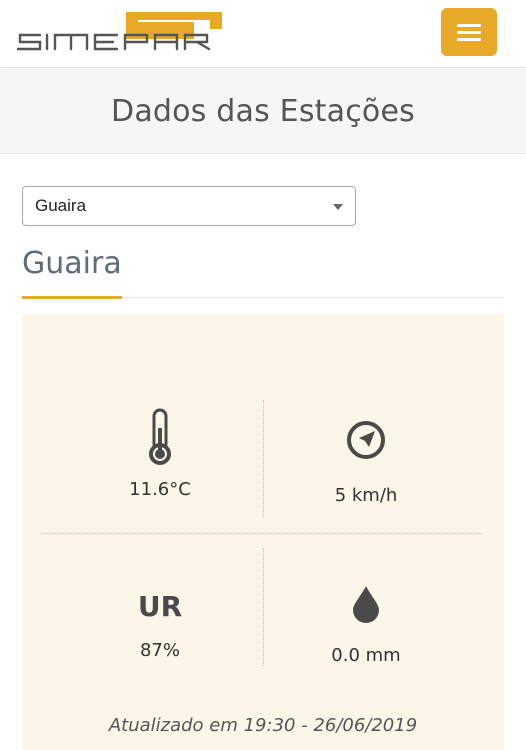  Describe the element at coordinates (159, 650) in the screenshot. I see `humidity-value: 87%` at that location.